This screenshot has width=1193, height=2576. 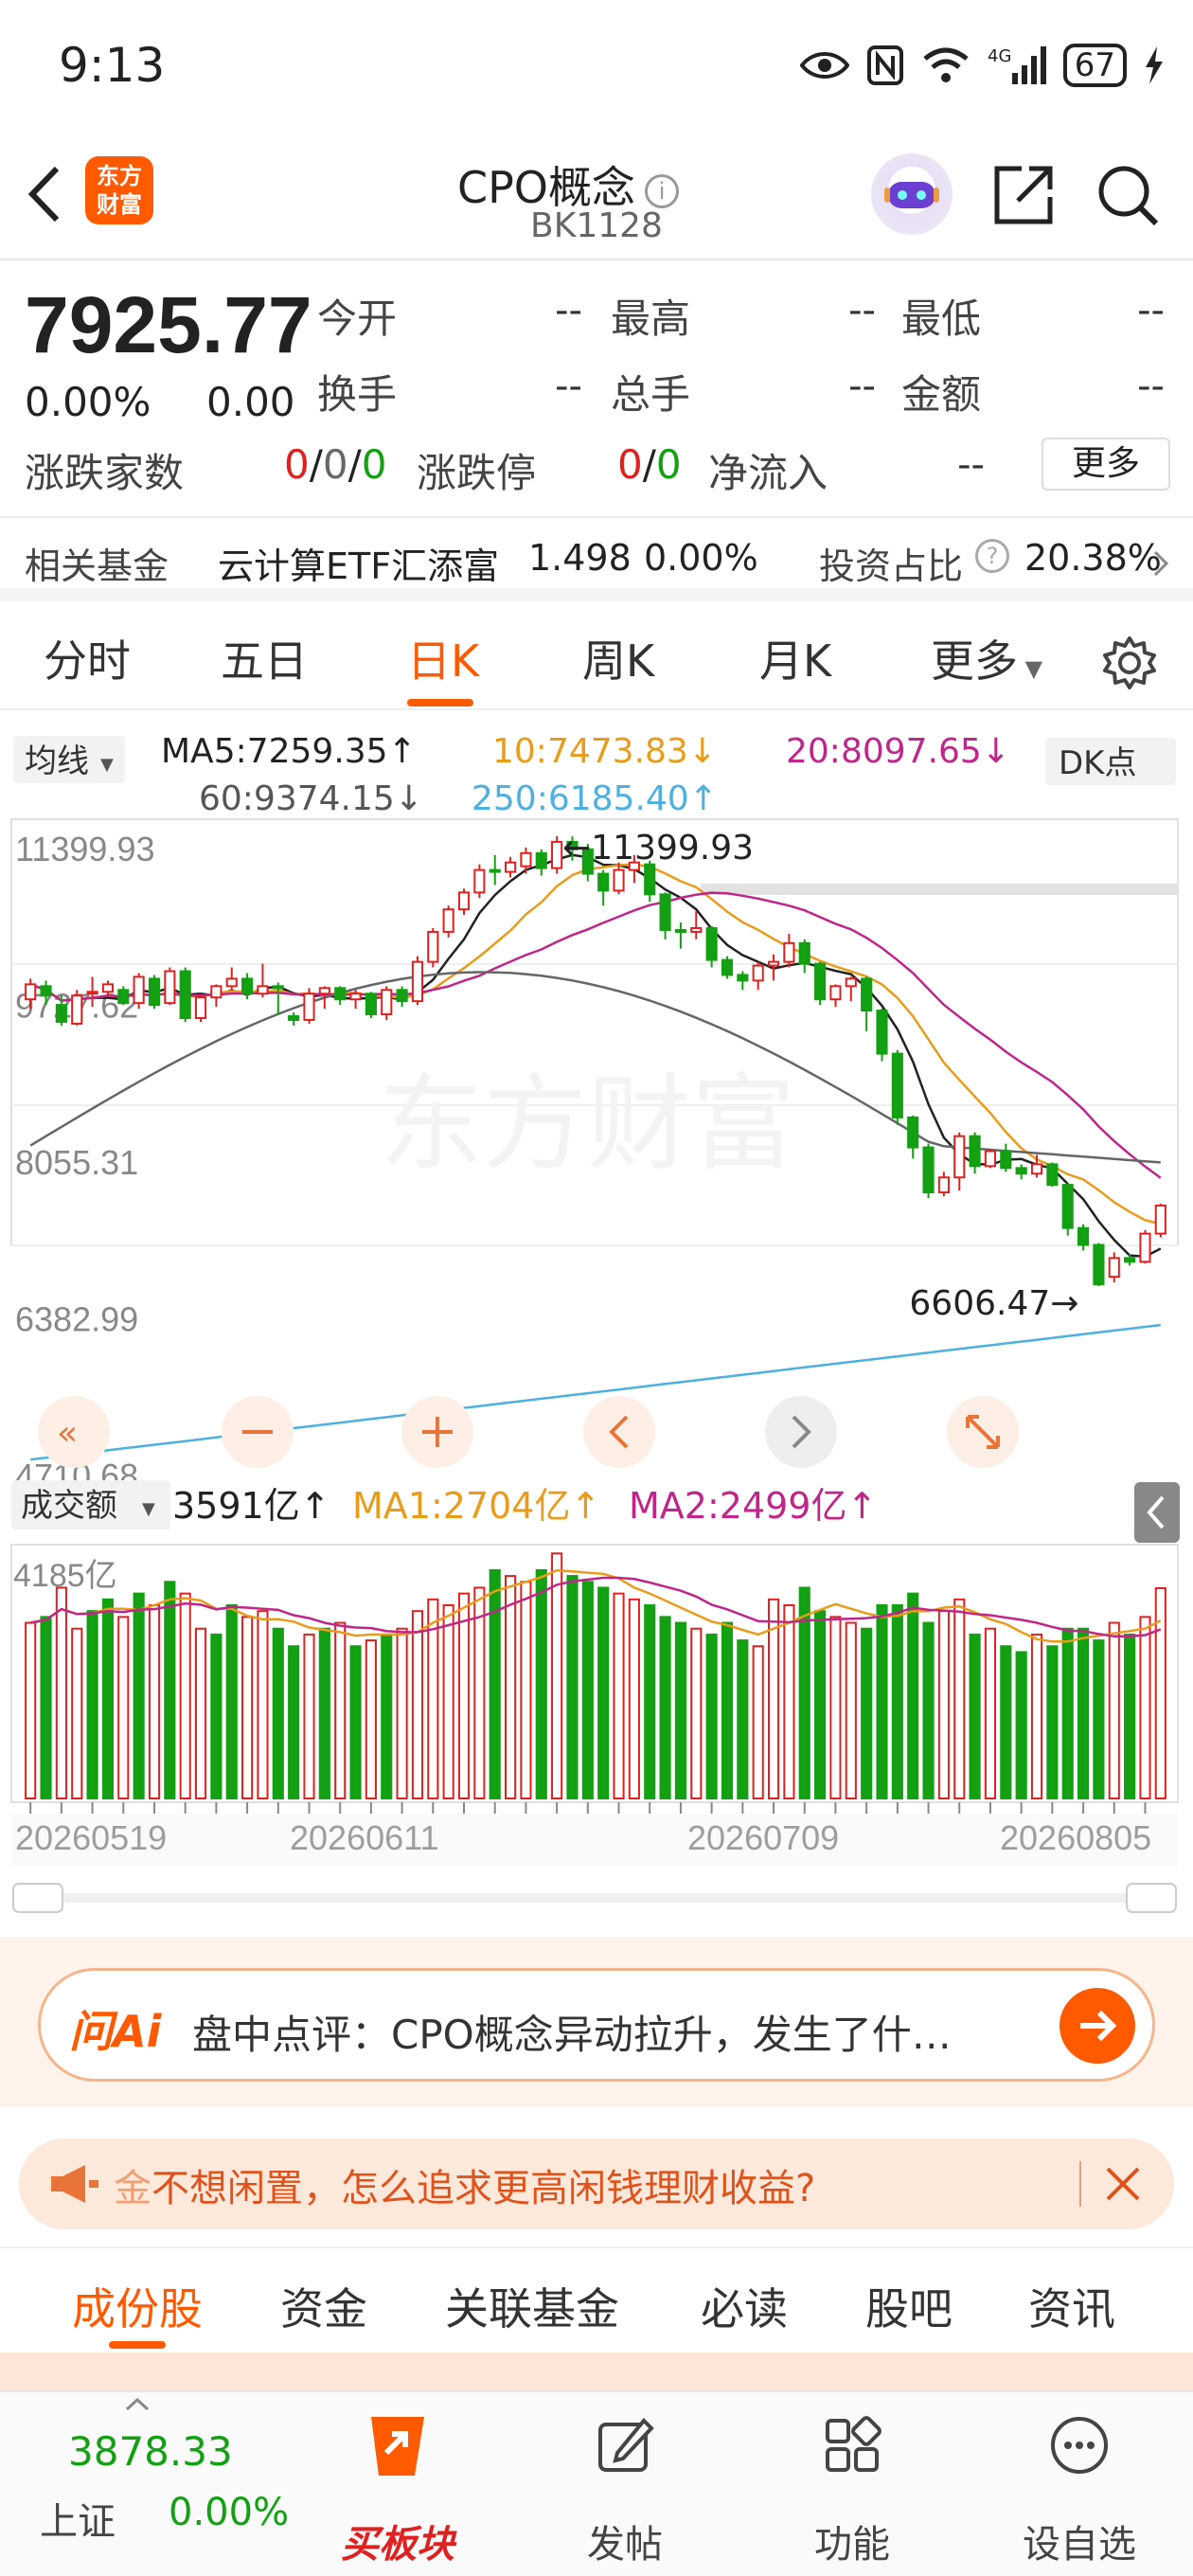 I want to click on arrow-right-icon, so click(x=1098, y=2026).